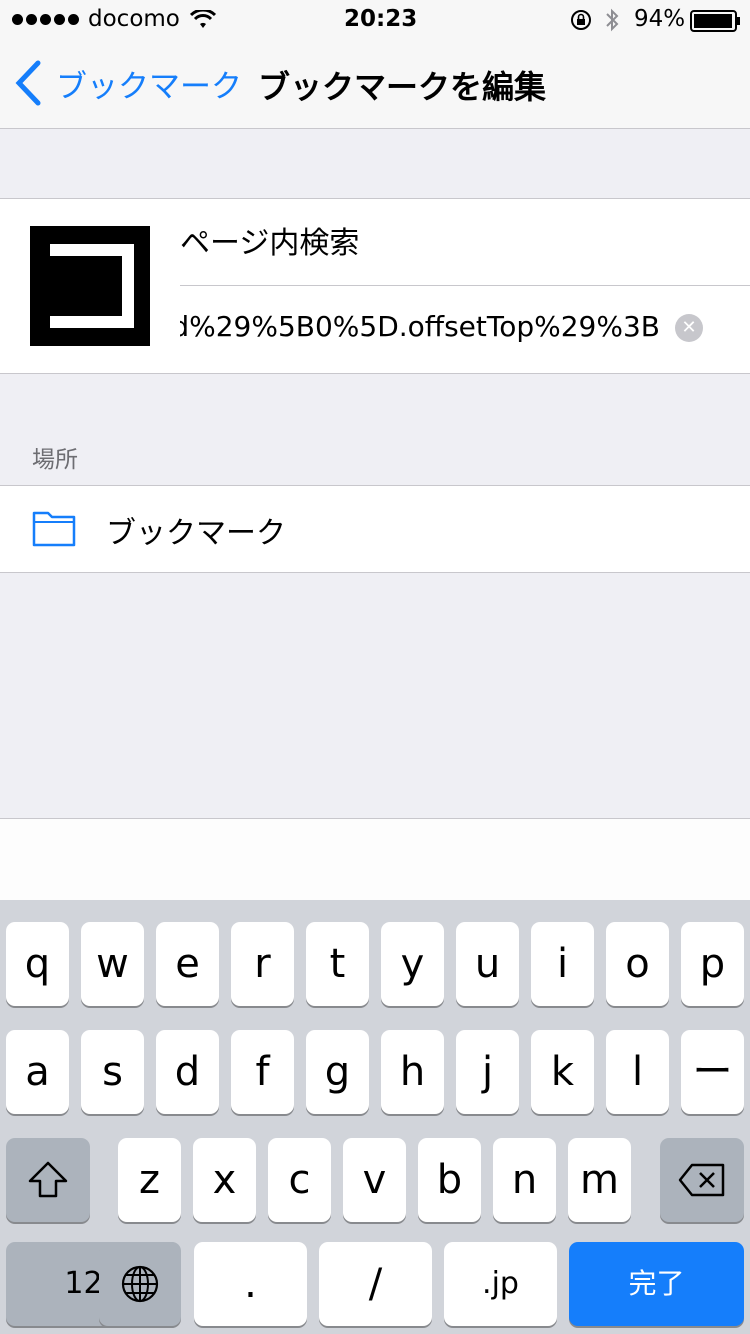  Describe the element at coordinates (524, 1180) in the screenshot. I see `key-n: n` at that location.